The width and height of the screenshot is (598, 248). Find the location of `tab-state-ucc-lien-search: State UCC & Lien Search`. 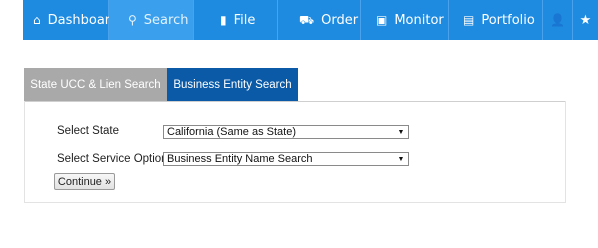

tab-state-ucc-lien-search: State UCC & Lien Search is located at coordinates (95, 85).